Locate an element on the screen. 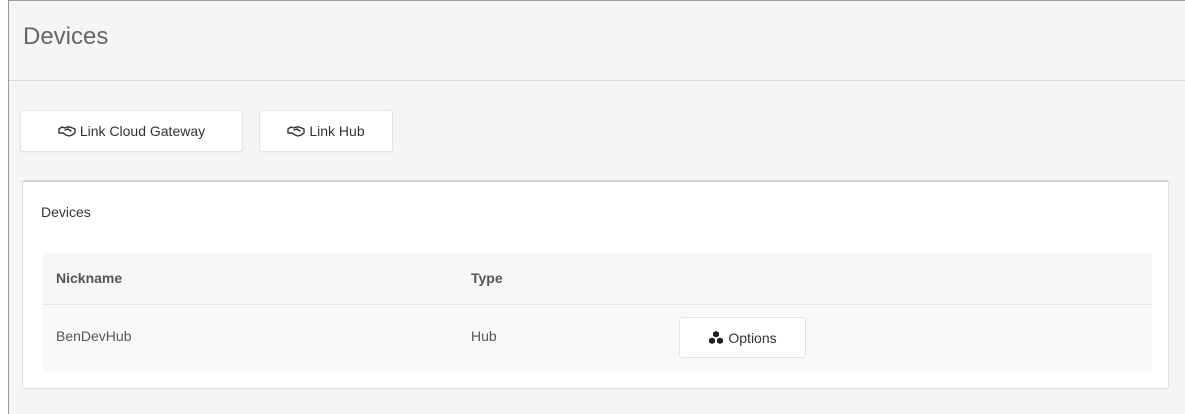 Image resolution: width=1185 pixels, height=414 pixels. device-nickname: BenDevHub is located at coordinates (94, 336).